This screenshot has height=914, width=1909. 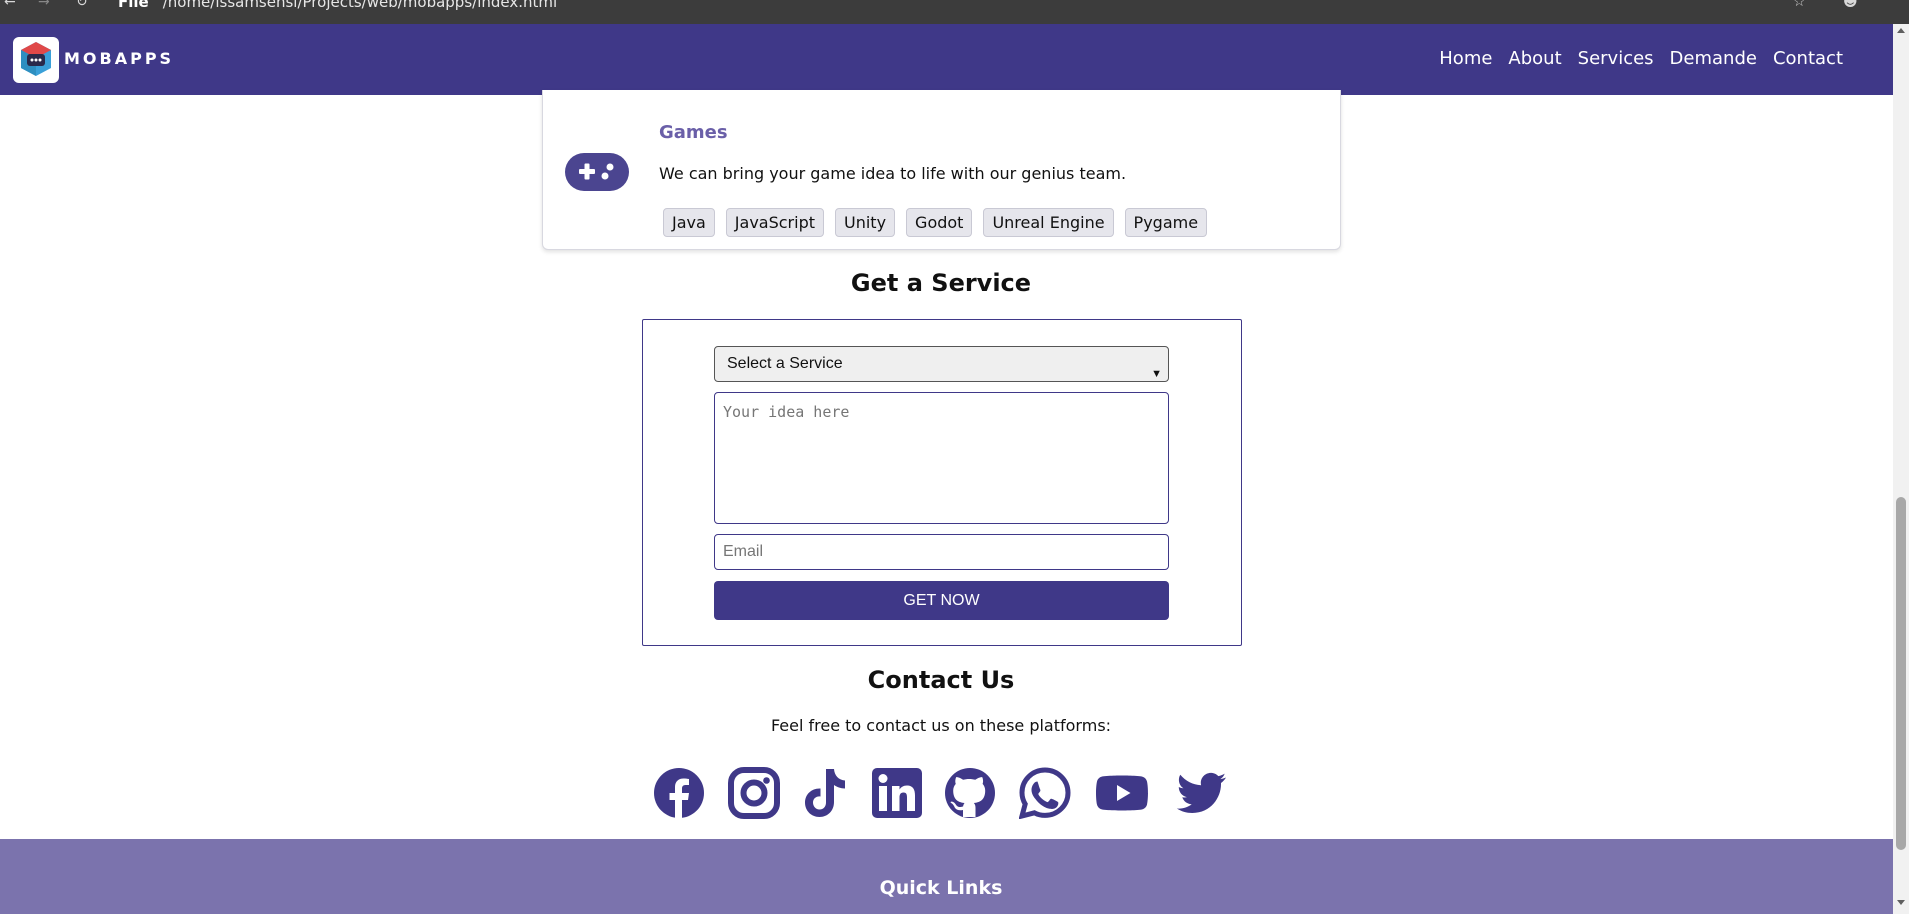 I want to click on linkedin-icon, so click(x=897, y=793).